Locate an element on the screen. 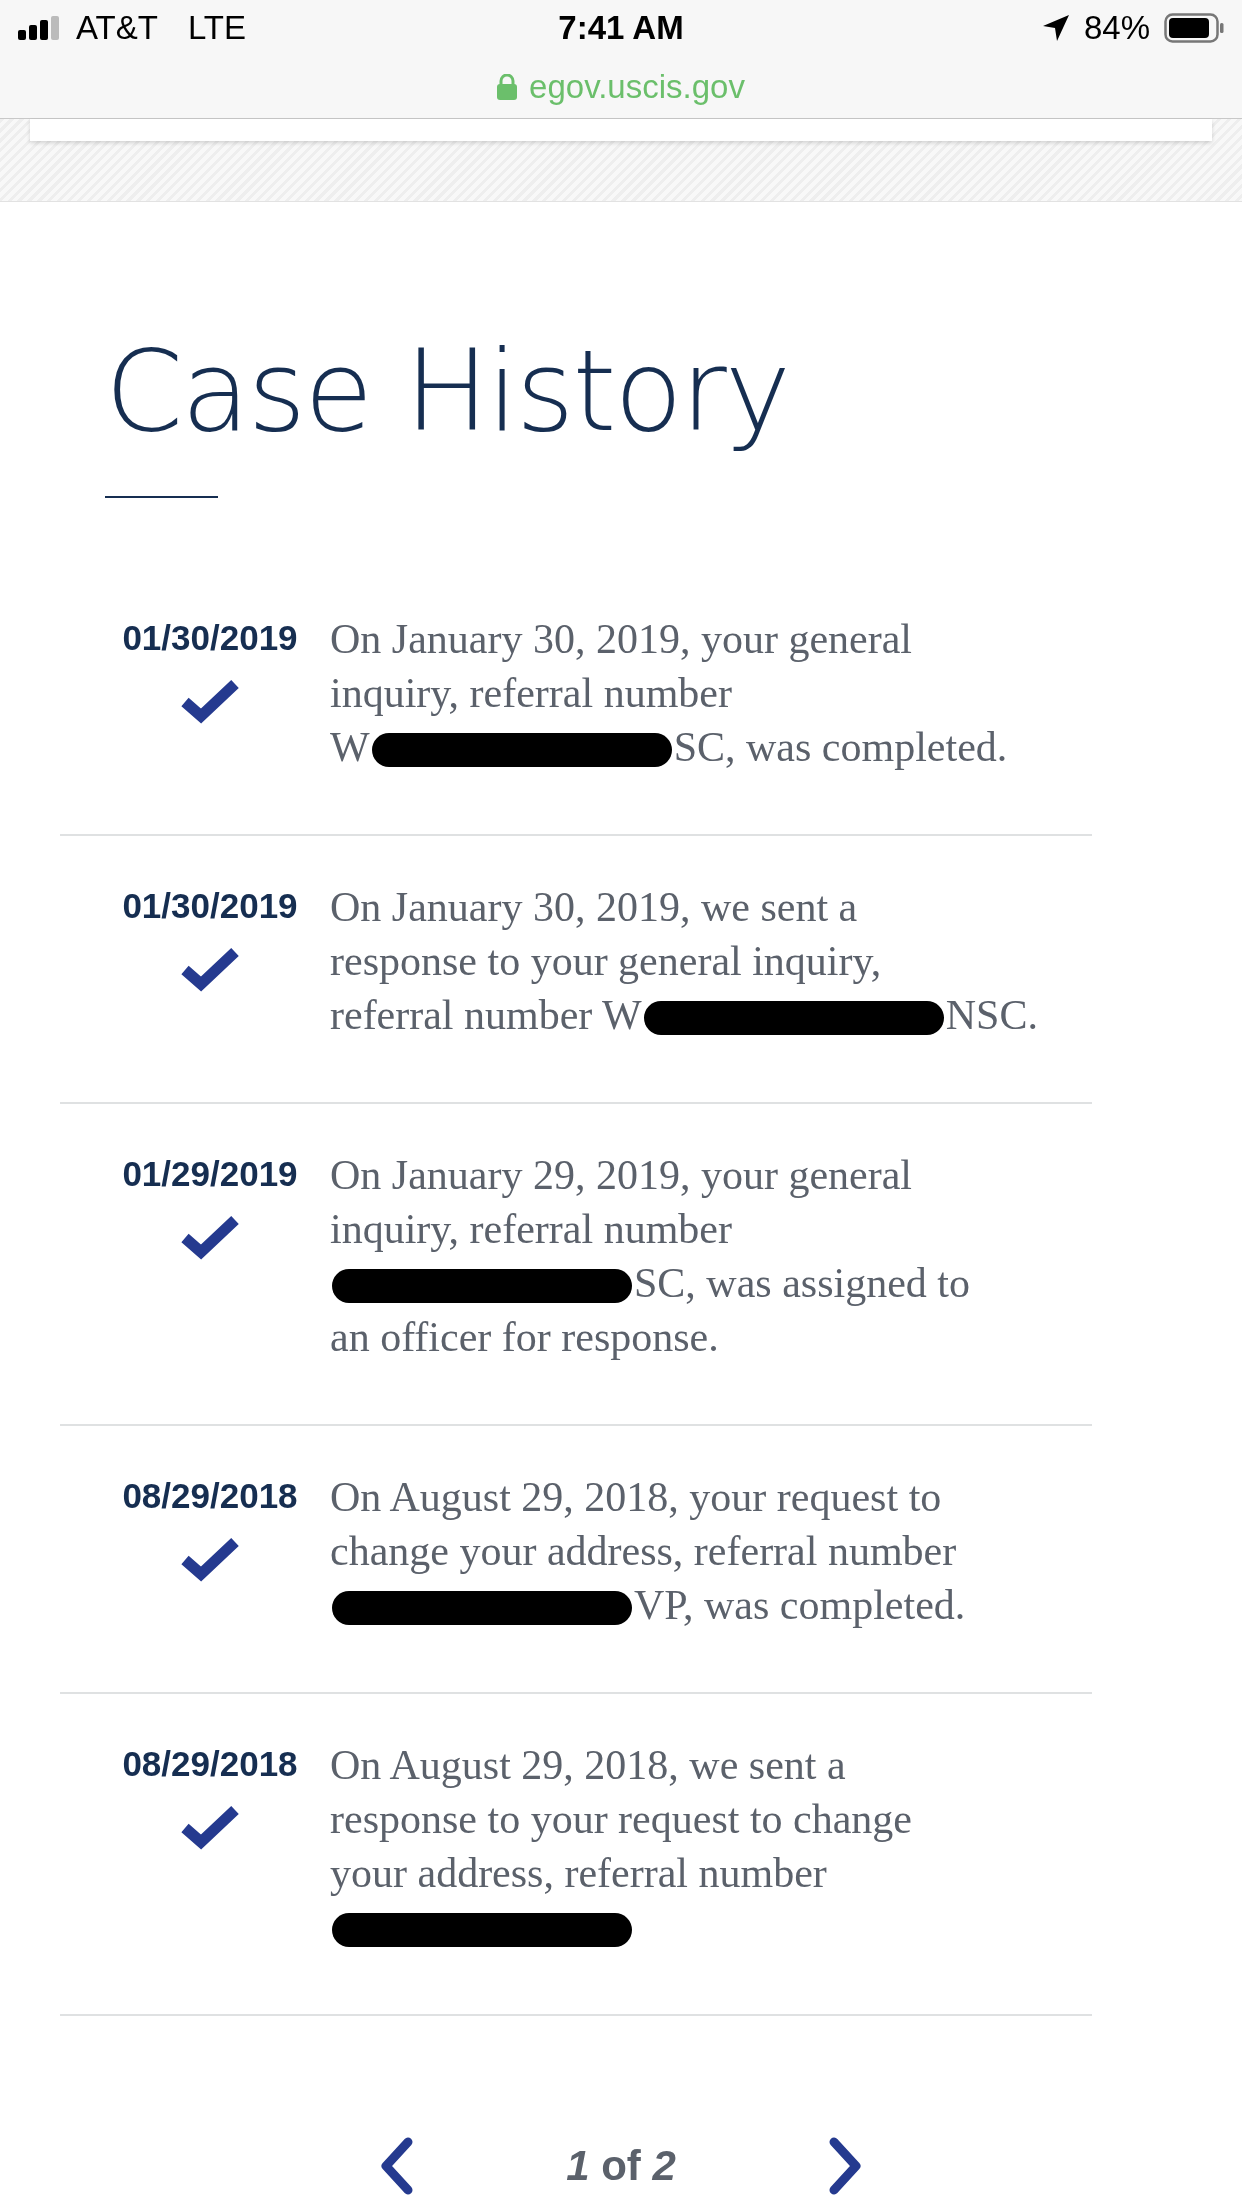  entry-text: SC, was completed. is located at coordinates (840, 747).